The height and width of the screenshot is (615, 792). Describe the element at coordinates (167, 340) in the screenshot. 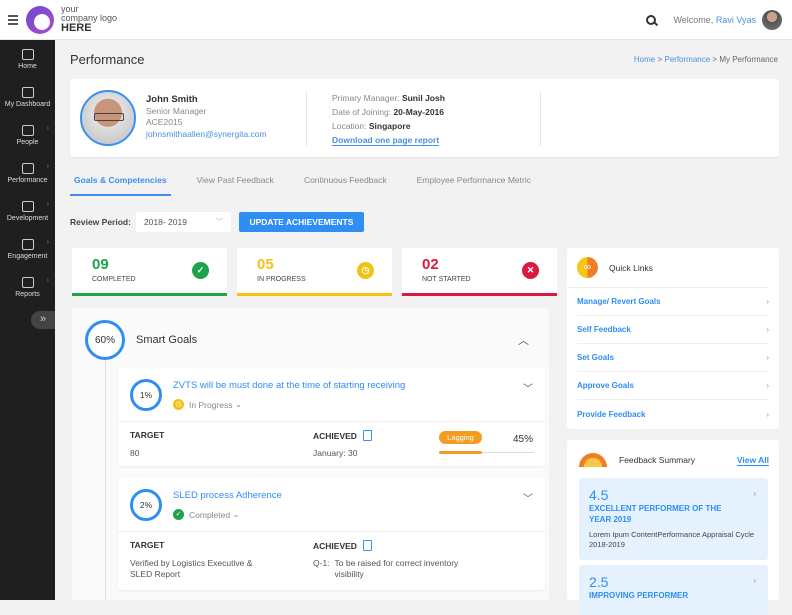

I see `smart-goals-title: Smart Goals` at that location.